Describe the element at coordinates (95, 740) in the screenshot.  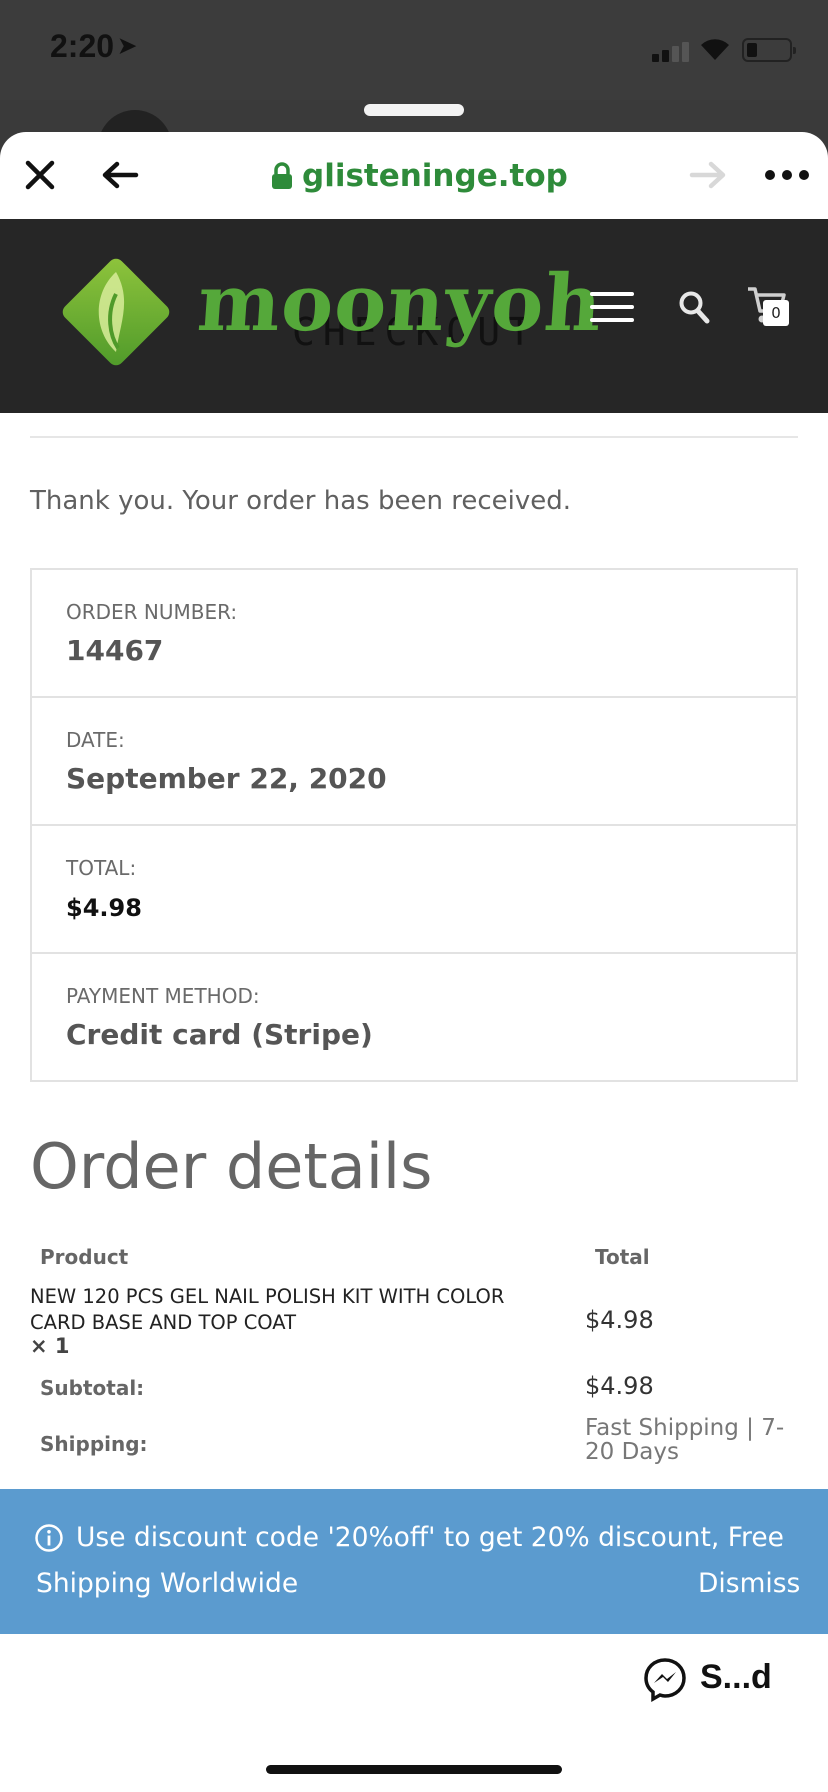
I see `order-date-label: DATE:` at that location.